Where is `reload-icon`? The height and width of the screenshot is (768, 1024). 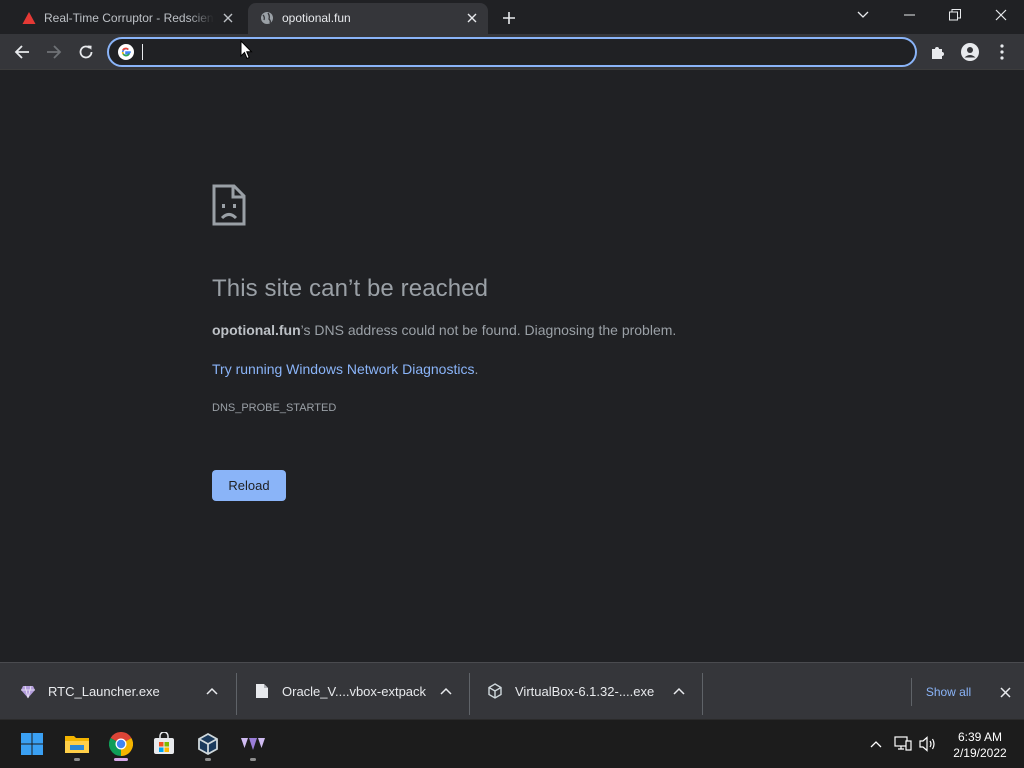
reload-icon is located at coordinates (86, 52).